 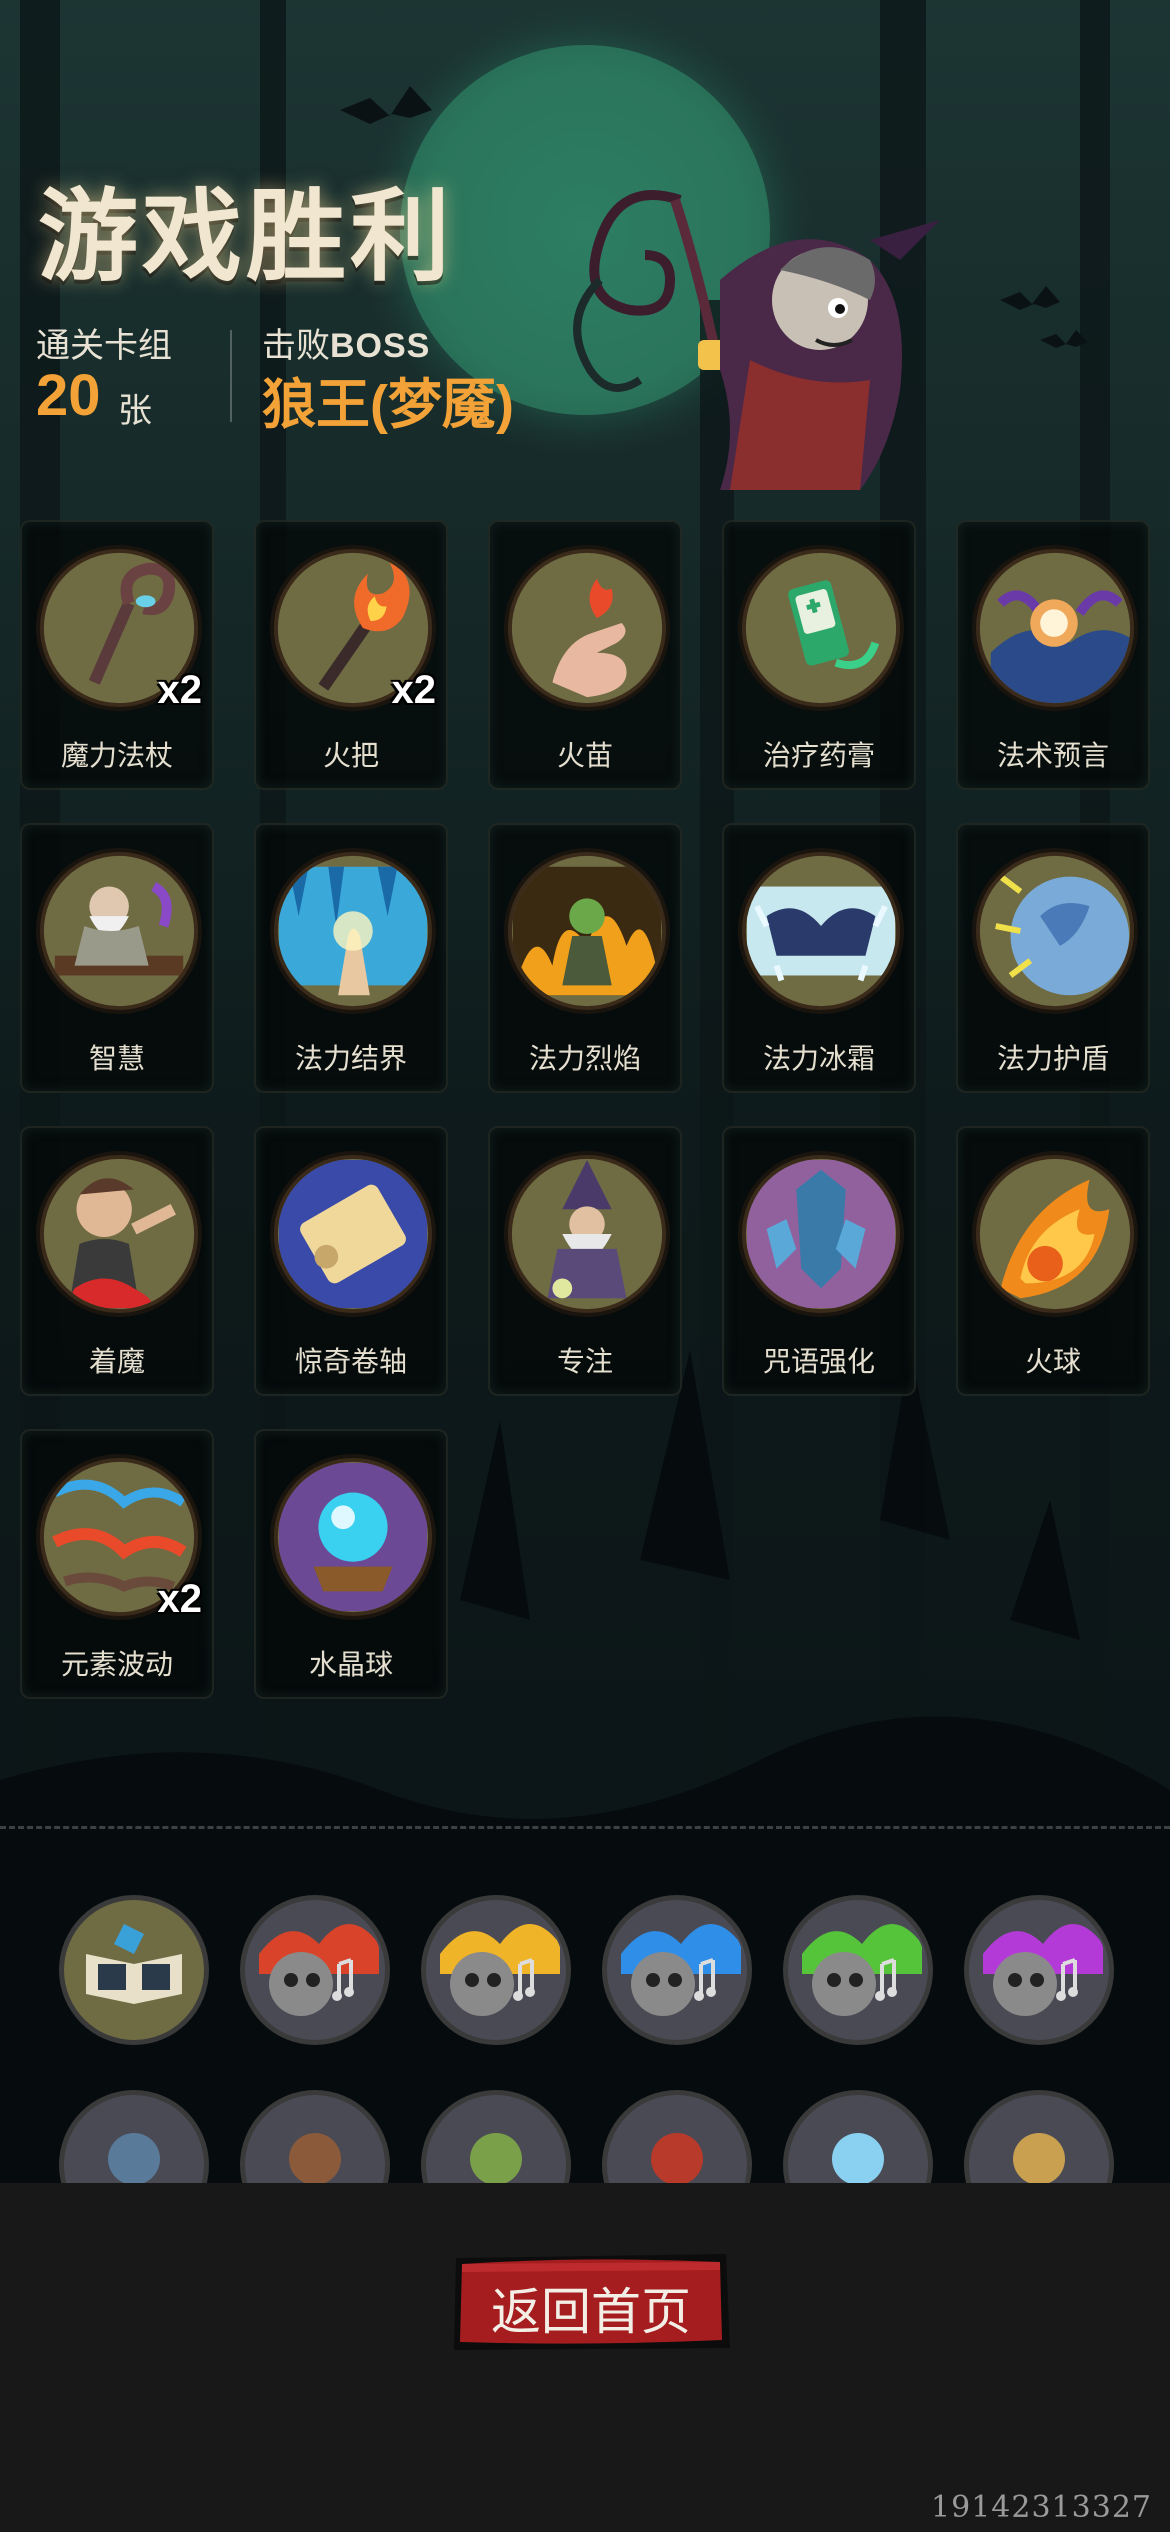 I want to click on home-button-label: 返回首页, so click(x=591, y=2312).